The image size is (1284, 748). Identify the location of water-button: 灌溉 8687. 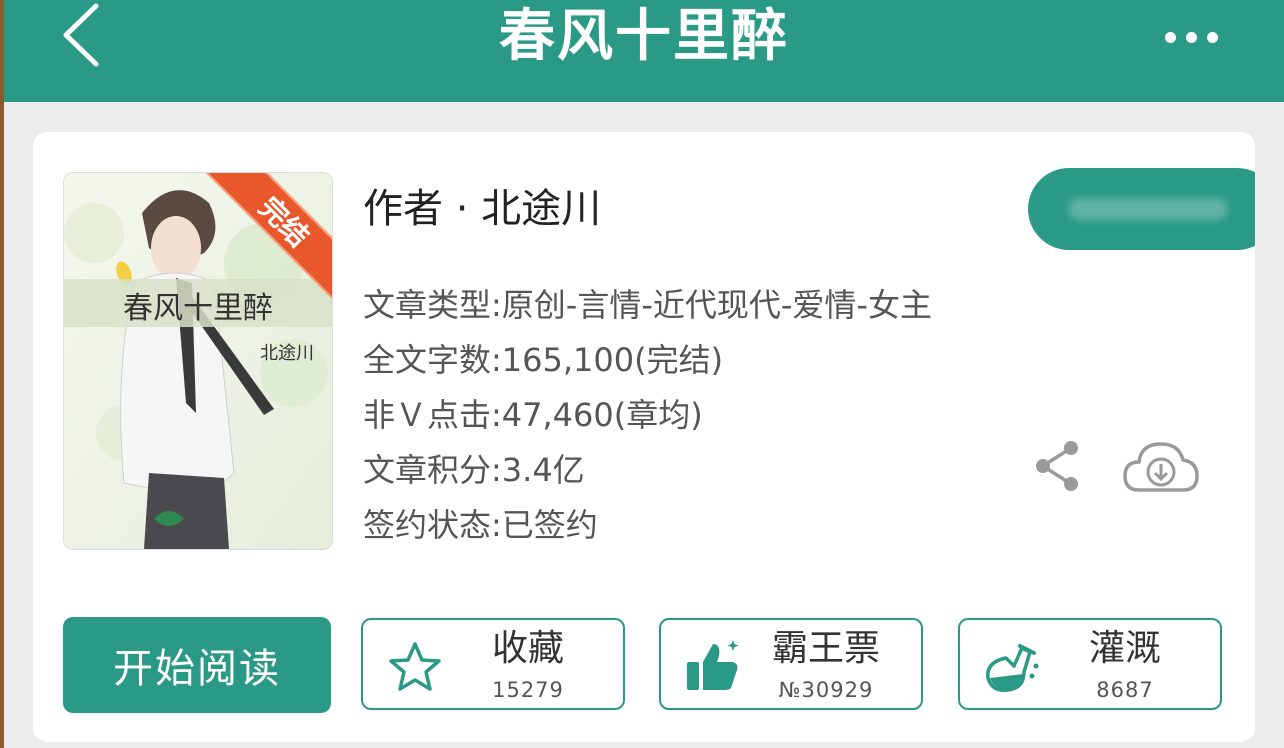
(1090, 664).